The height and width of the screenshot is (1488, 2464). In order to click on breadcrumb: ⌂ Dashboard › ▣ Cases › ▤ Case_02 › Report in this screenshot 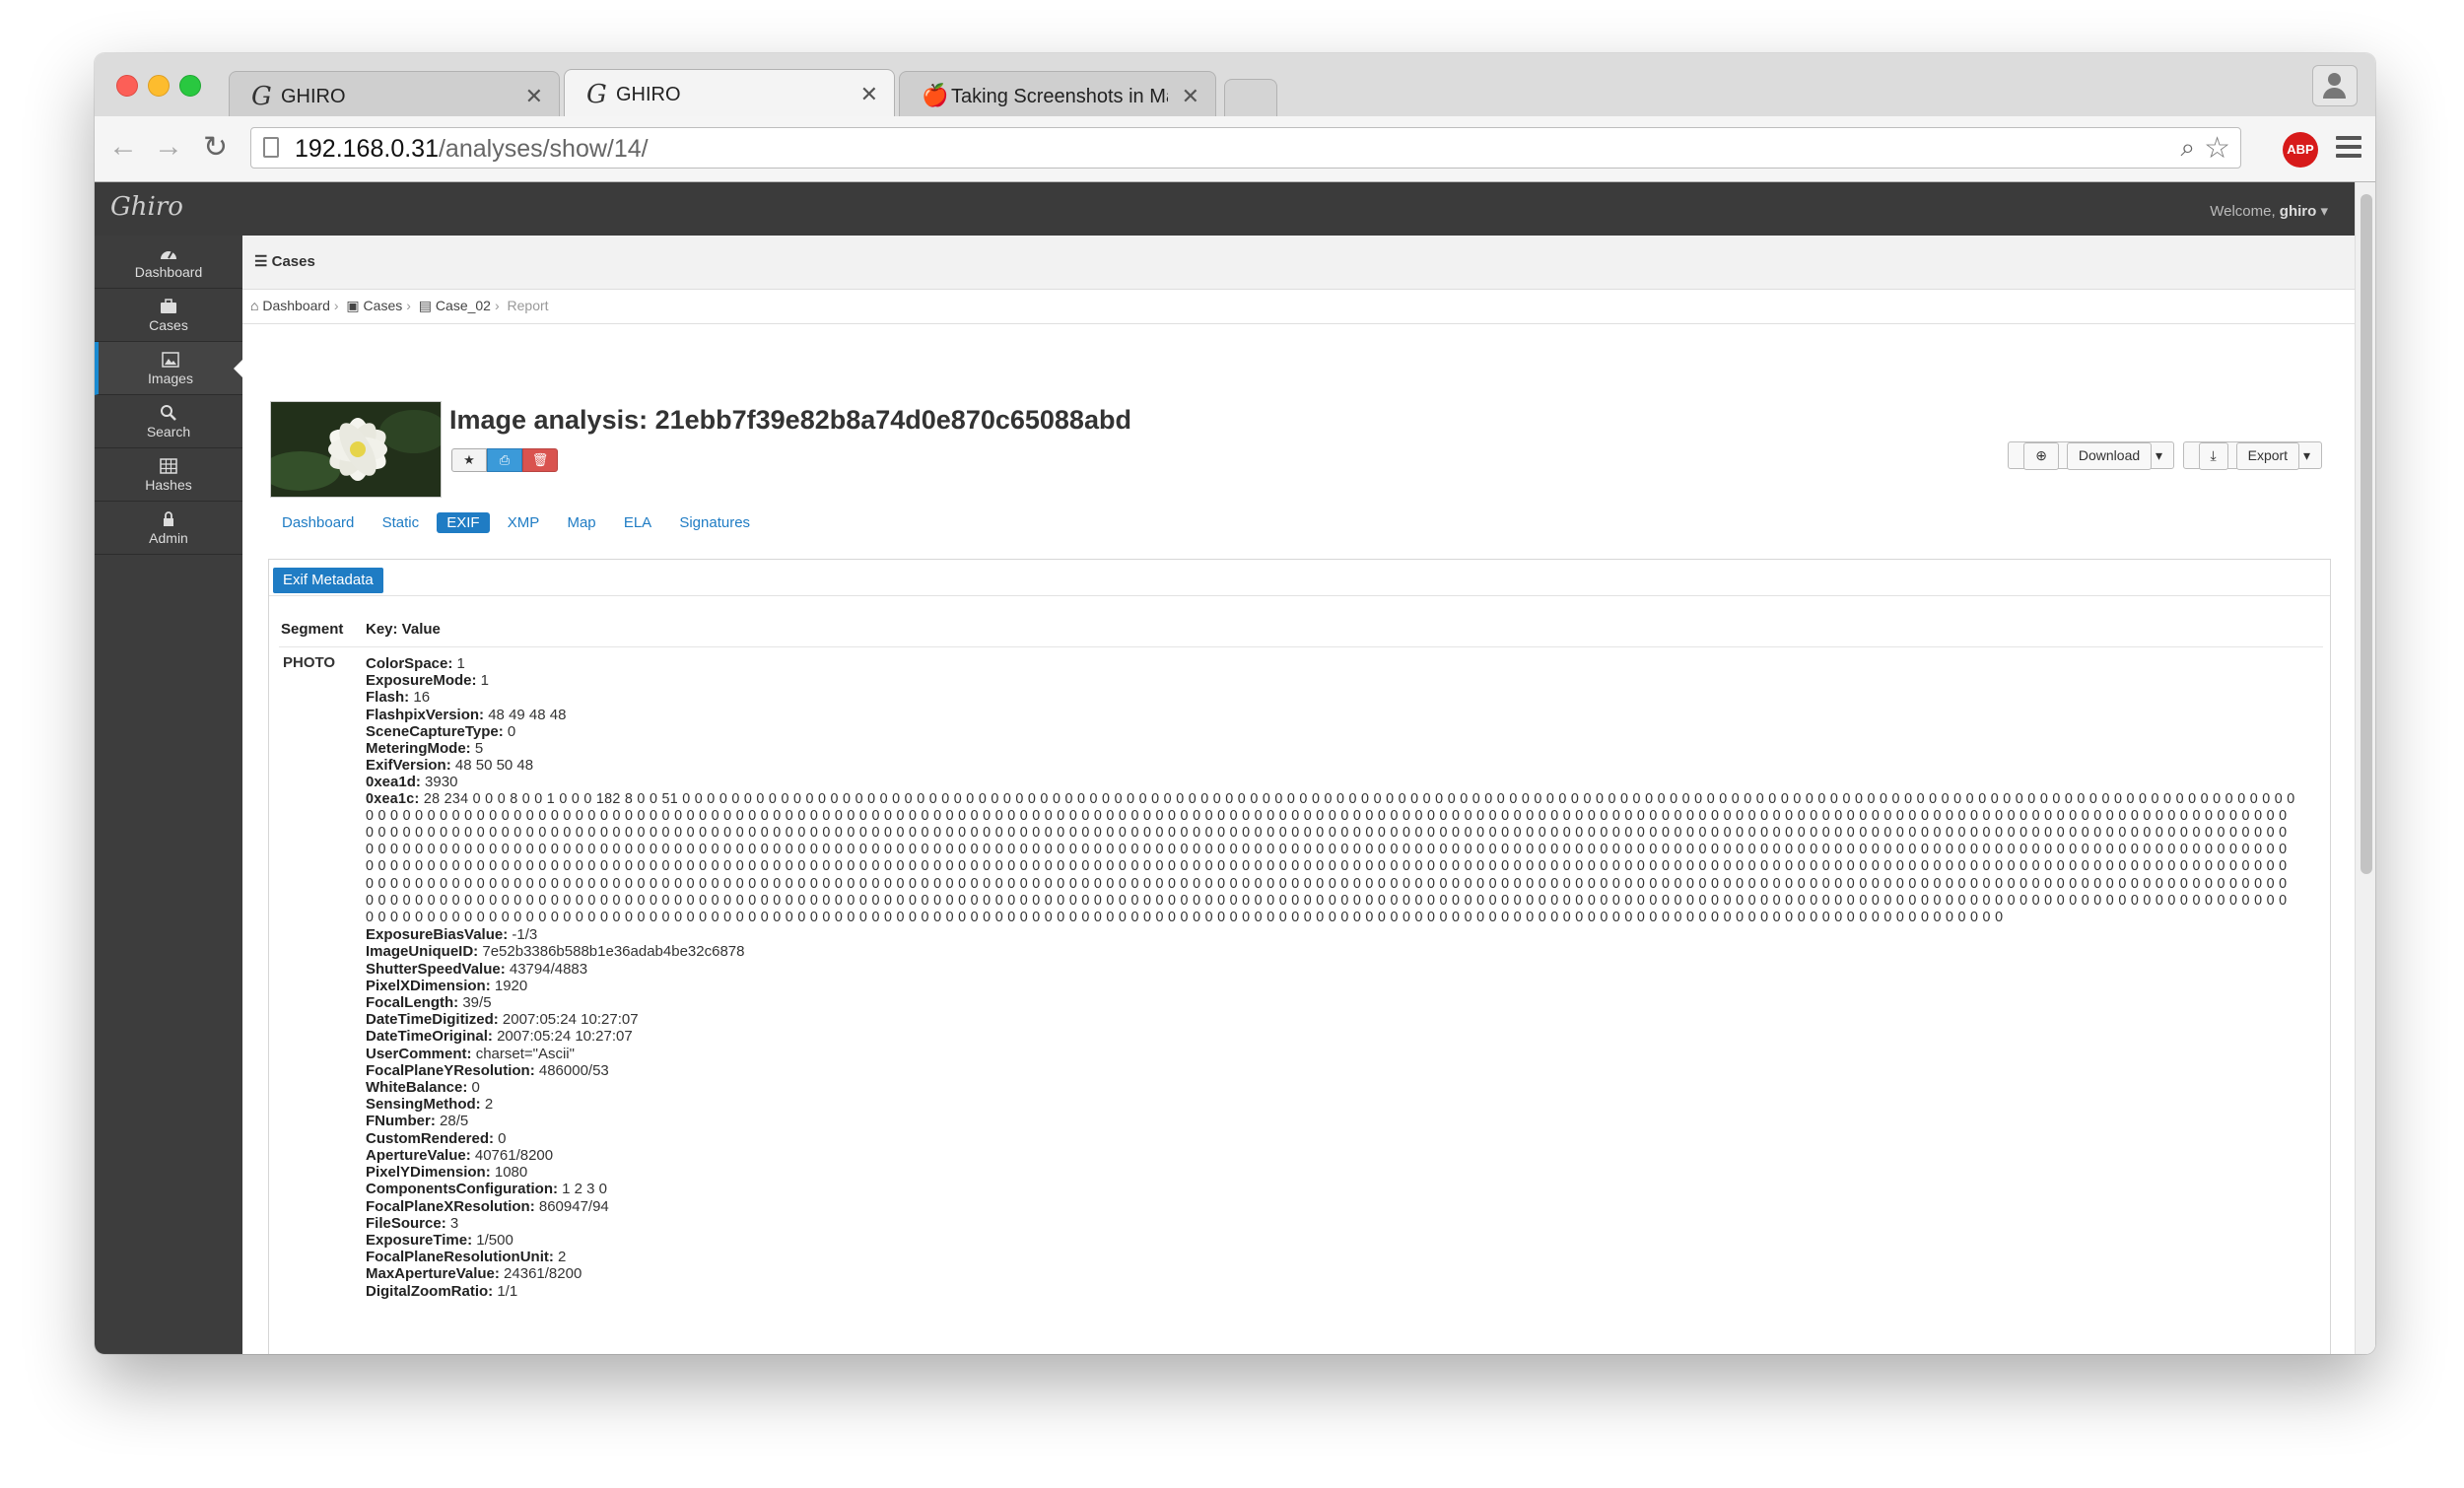, I will do `click(399, 306)`.